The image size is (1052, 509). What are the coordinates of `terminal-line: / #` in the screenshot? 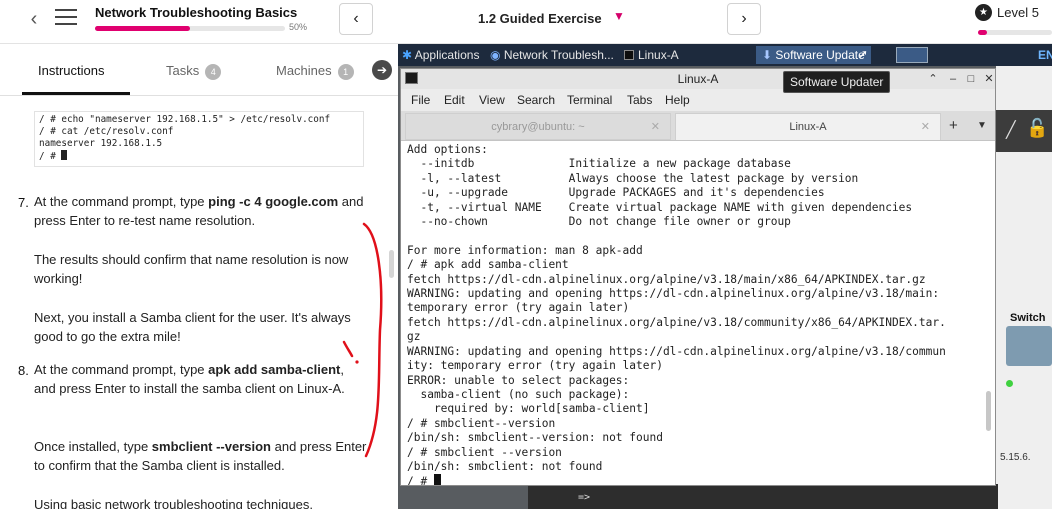 It's located at (698, 479).